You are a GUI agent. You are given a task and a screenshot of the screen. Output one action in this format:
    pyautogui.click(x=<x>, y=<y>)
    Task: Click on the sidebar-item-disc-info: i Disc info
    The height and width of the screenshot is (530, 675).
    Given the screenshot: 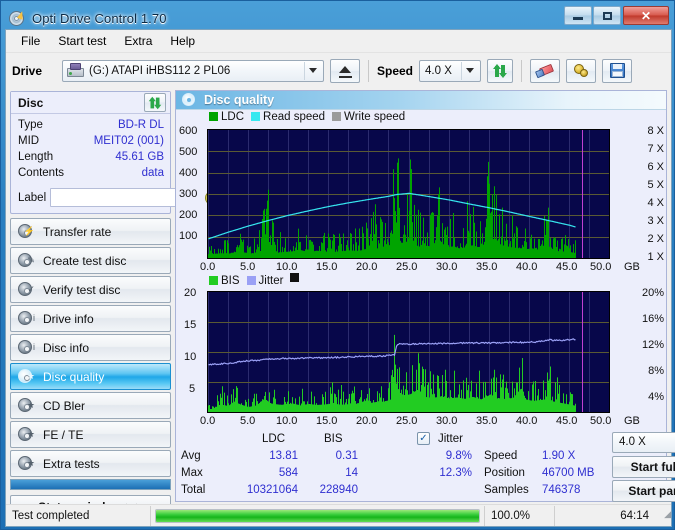 What is the action you would take?
    pyautogui.click(x=90, y=347)
    